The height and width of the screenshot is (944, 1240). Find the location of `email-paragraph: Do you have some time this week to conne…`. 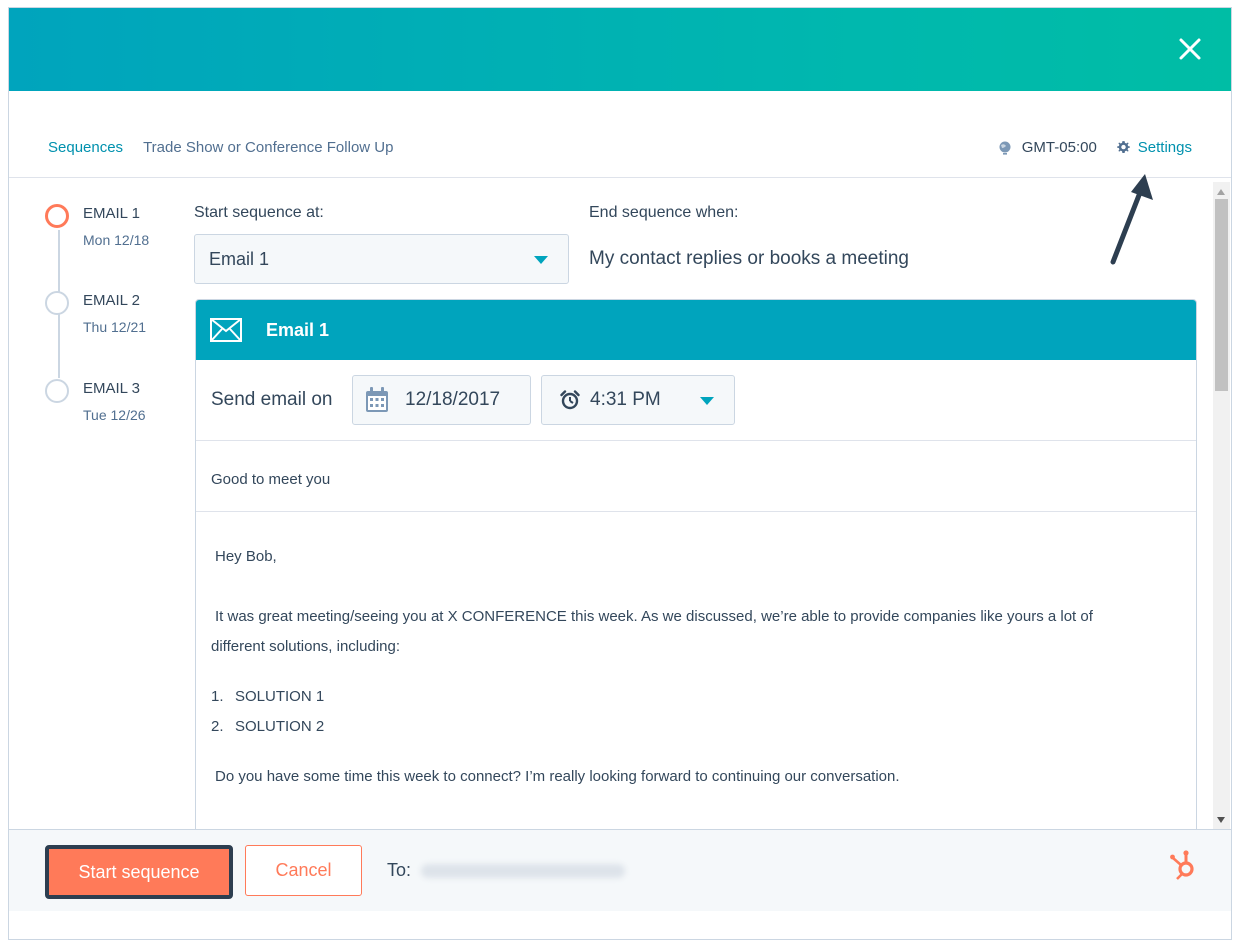

email-paragraph: Do you have some time this week to conne… is located at coordinates (557, 776).